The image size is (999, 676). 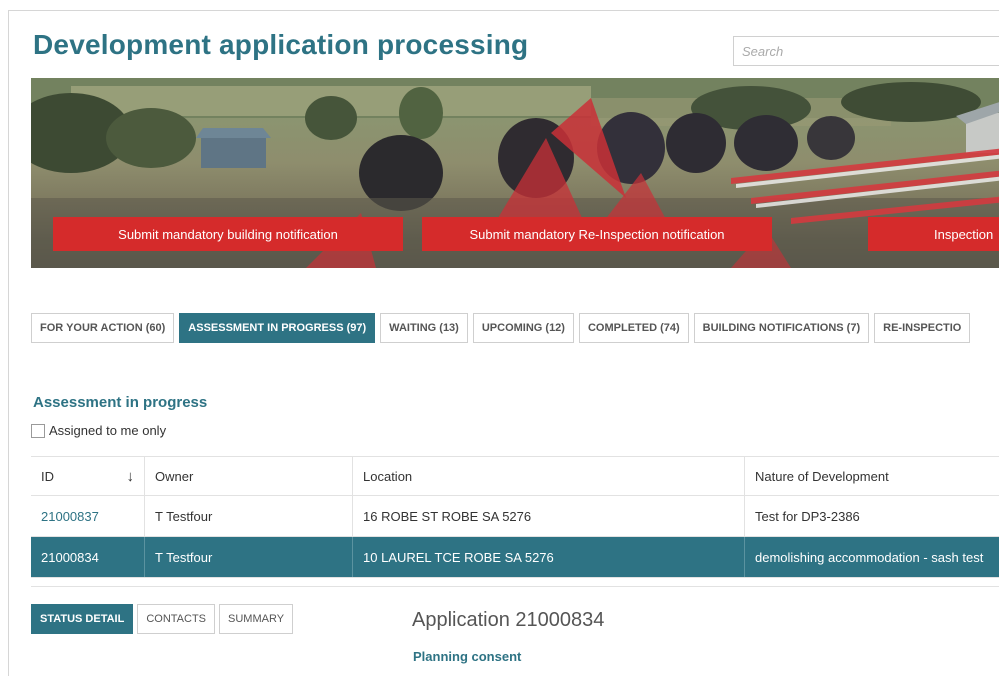 I want to click on row-id: 21000834, so click(x=88, y=557).